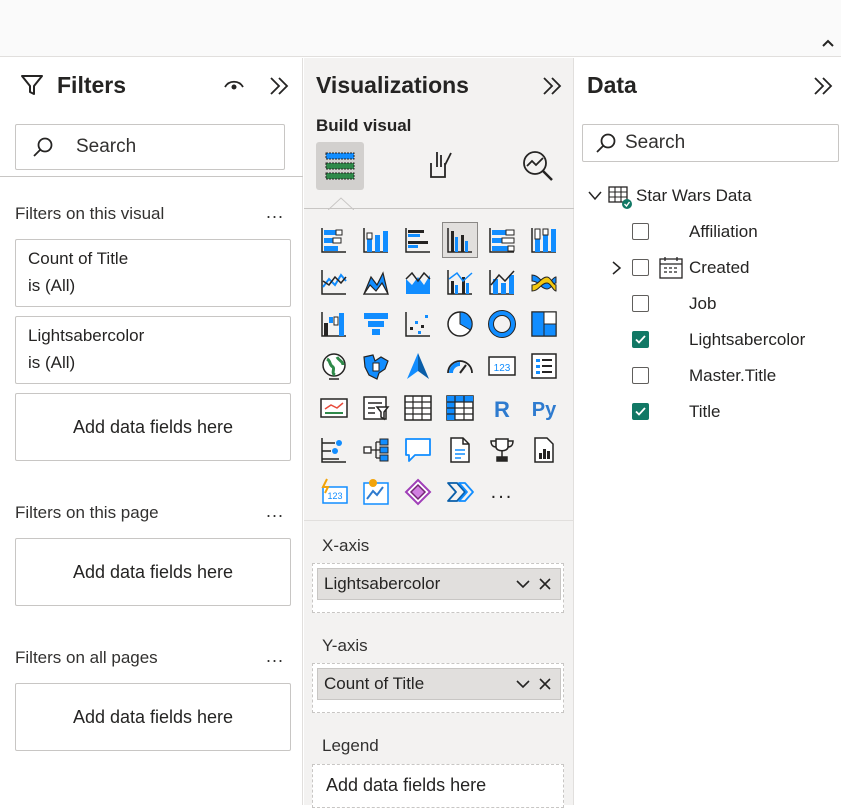 The height and width of the screenshot is (808, 841). What do you see at coordinates (376, 366) in the screenshot?
I see `filled-map-icon` at bounding box center [376, 366].